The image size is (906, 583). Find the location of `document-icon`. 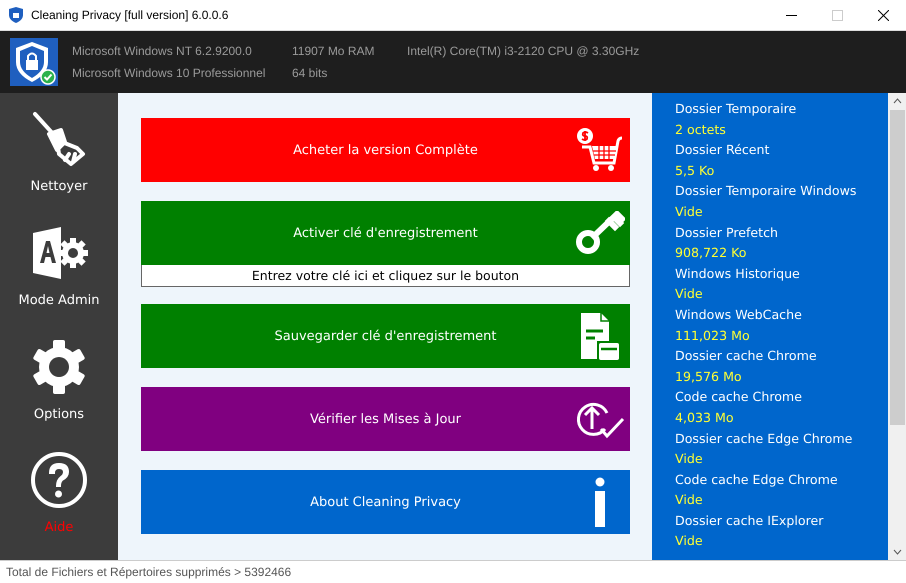

document-icon is located at coordinates (600, 336).